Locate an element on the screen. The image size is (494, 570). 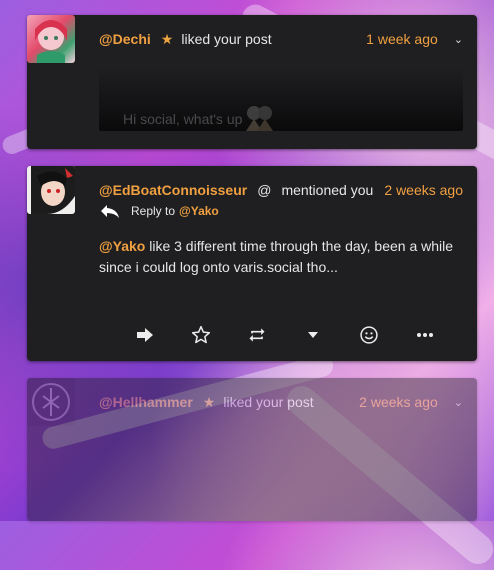
reply-button is located at coordinates (145, 335).